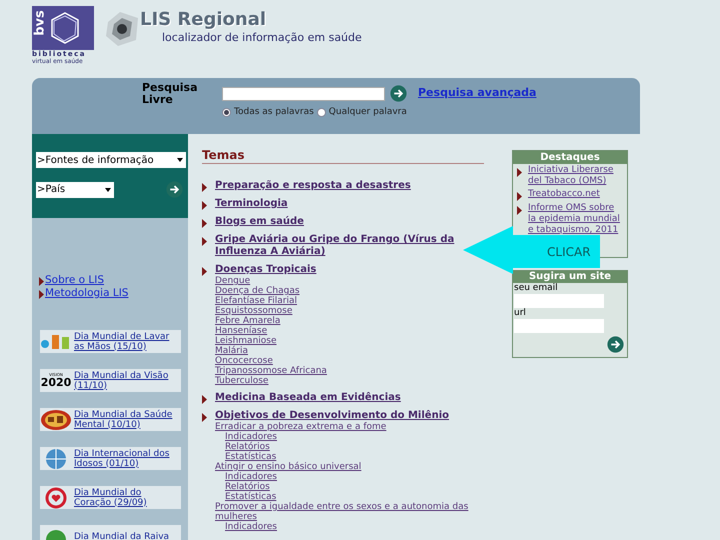 The height and width of the screenshot is (540, 720). I want to click on site-title: LIS Regional, so click(204, 20).